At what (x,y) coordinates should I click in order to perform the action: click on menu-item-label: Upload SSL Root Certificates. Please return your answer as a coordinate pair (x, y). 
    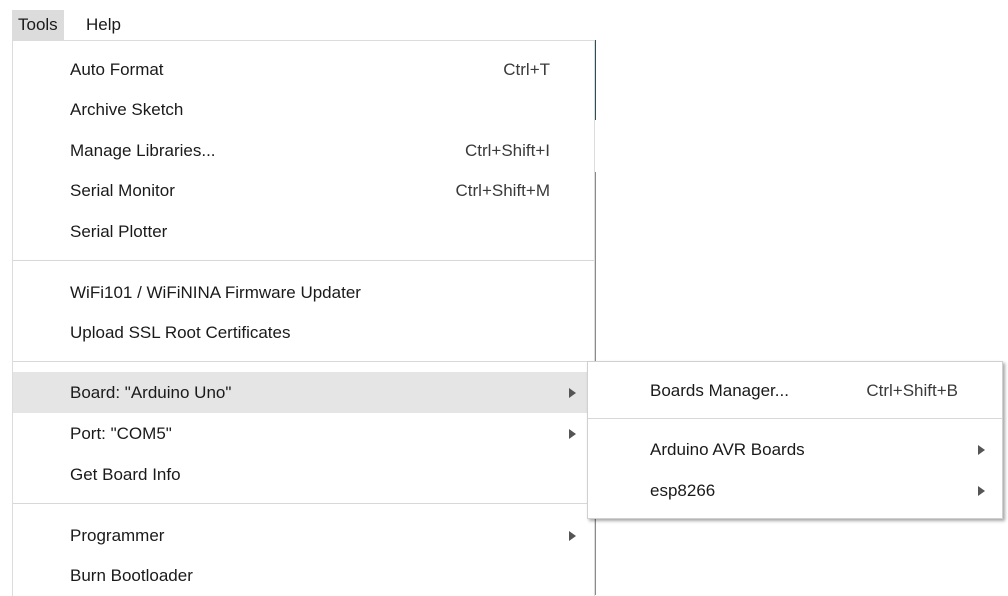
    Looking at the image, I should click on (180, 332).